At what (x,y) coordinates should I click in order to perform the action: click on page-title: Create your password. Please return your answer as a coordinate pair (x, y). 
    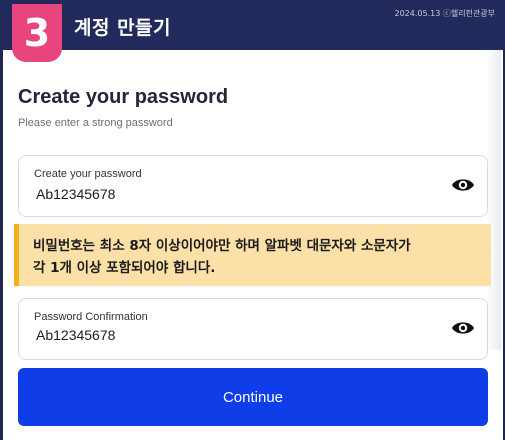
    Looking at the image, I should click on (123, 97).